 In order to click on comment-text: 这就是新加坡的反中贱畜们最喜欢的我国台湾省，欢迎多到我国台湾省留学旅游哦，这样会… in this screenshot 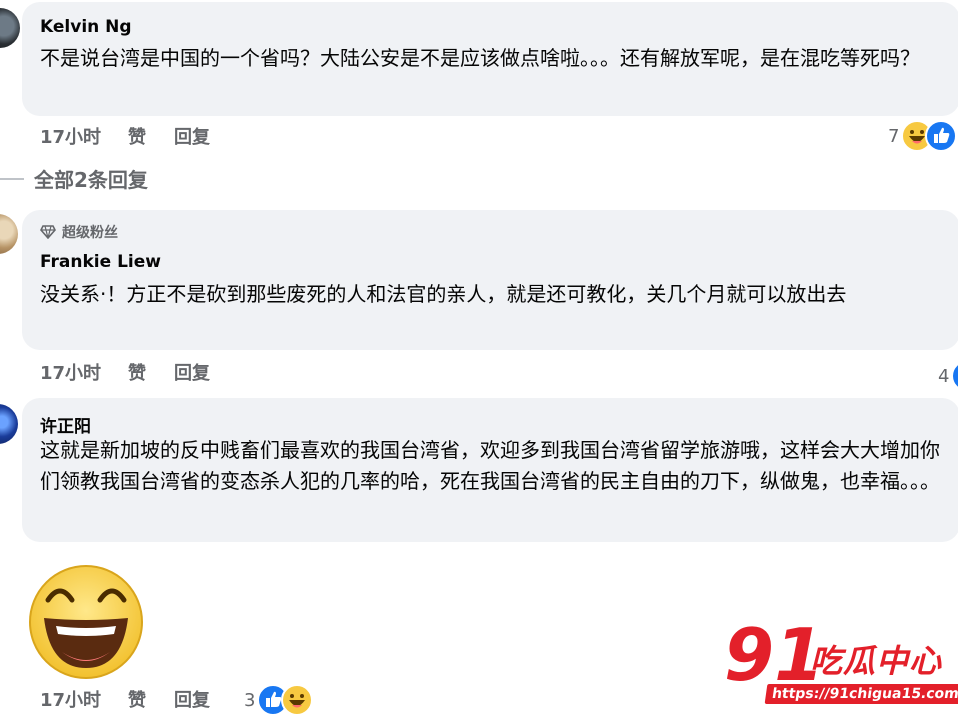, I will do `click(490, 465)`.